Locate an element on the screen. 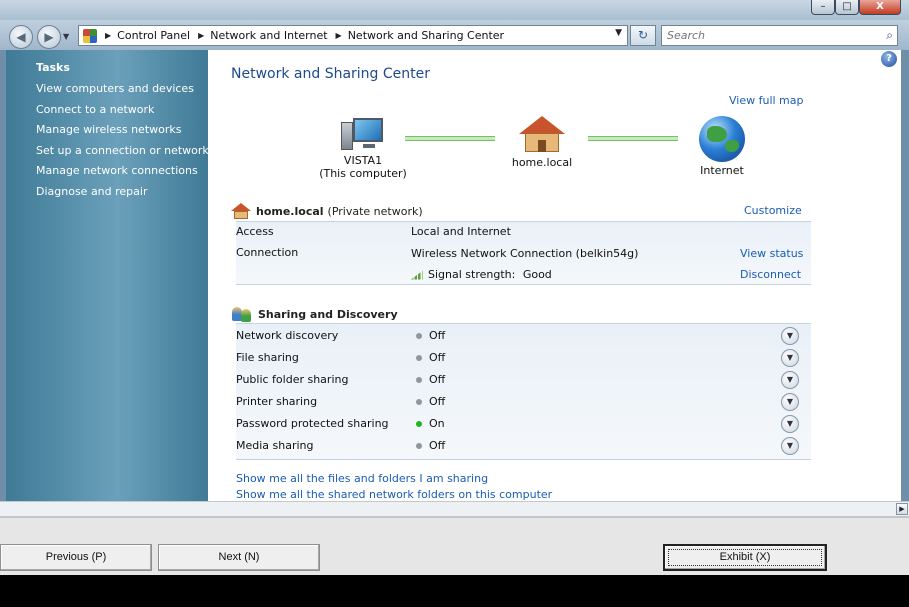  sharing-label: Printer sharing is located at coordinates (277, 401).